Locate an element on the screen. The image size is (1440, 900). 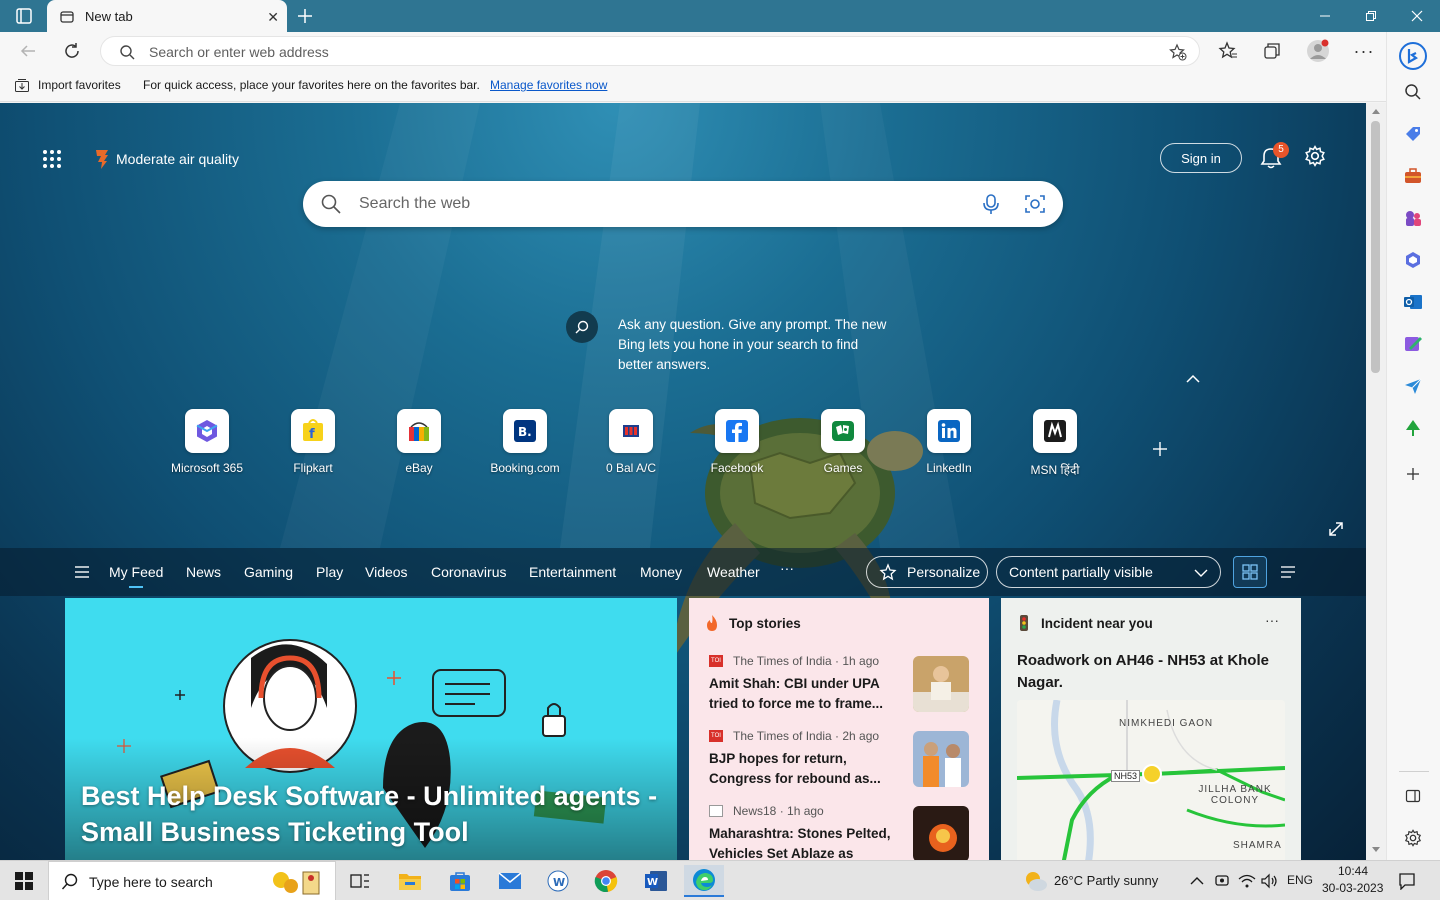
feed-menu-icon is located at coordinates (82, 573).